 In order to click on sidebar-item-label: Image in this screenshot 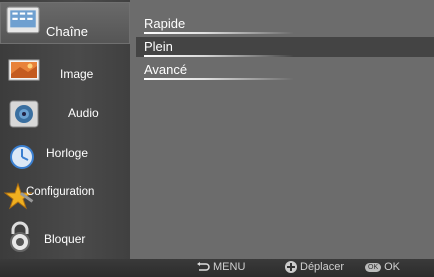, I will do `click(77, 74)`.